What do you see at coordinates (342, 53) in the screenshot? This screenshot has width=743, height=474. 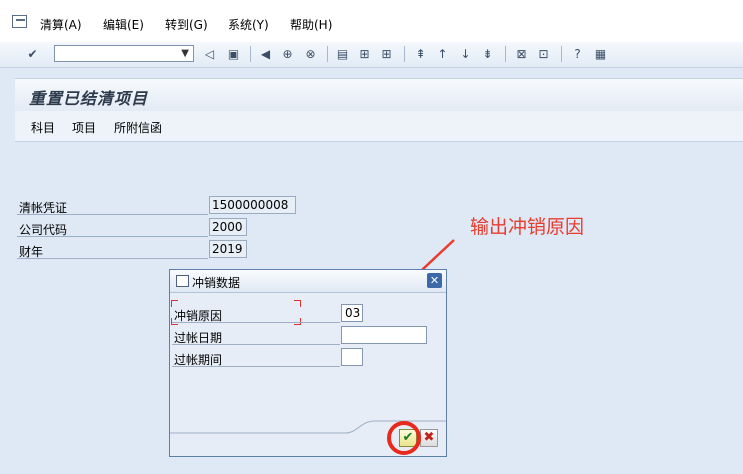 I see `print-icon: ▤` at bounding box center [342, 53].